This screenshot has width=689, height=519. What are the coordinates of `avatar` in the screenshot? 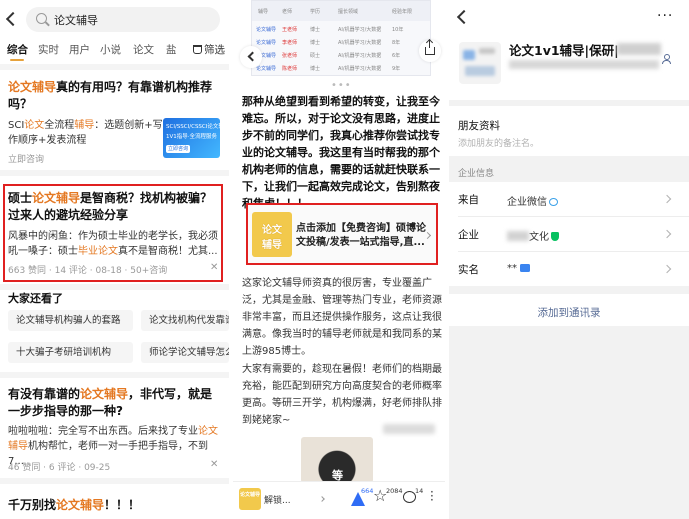 It's located at (480, 63).